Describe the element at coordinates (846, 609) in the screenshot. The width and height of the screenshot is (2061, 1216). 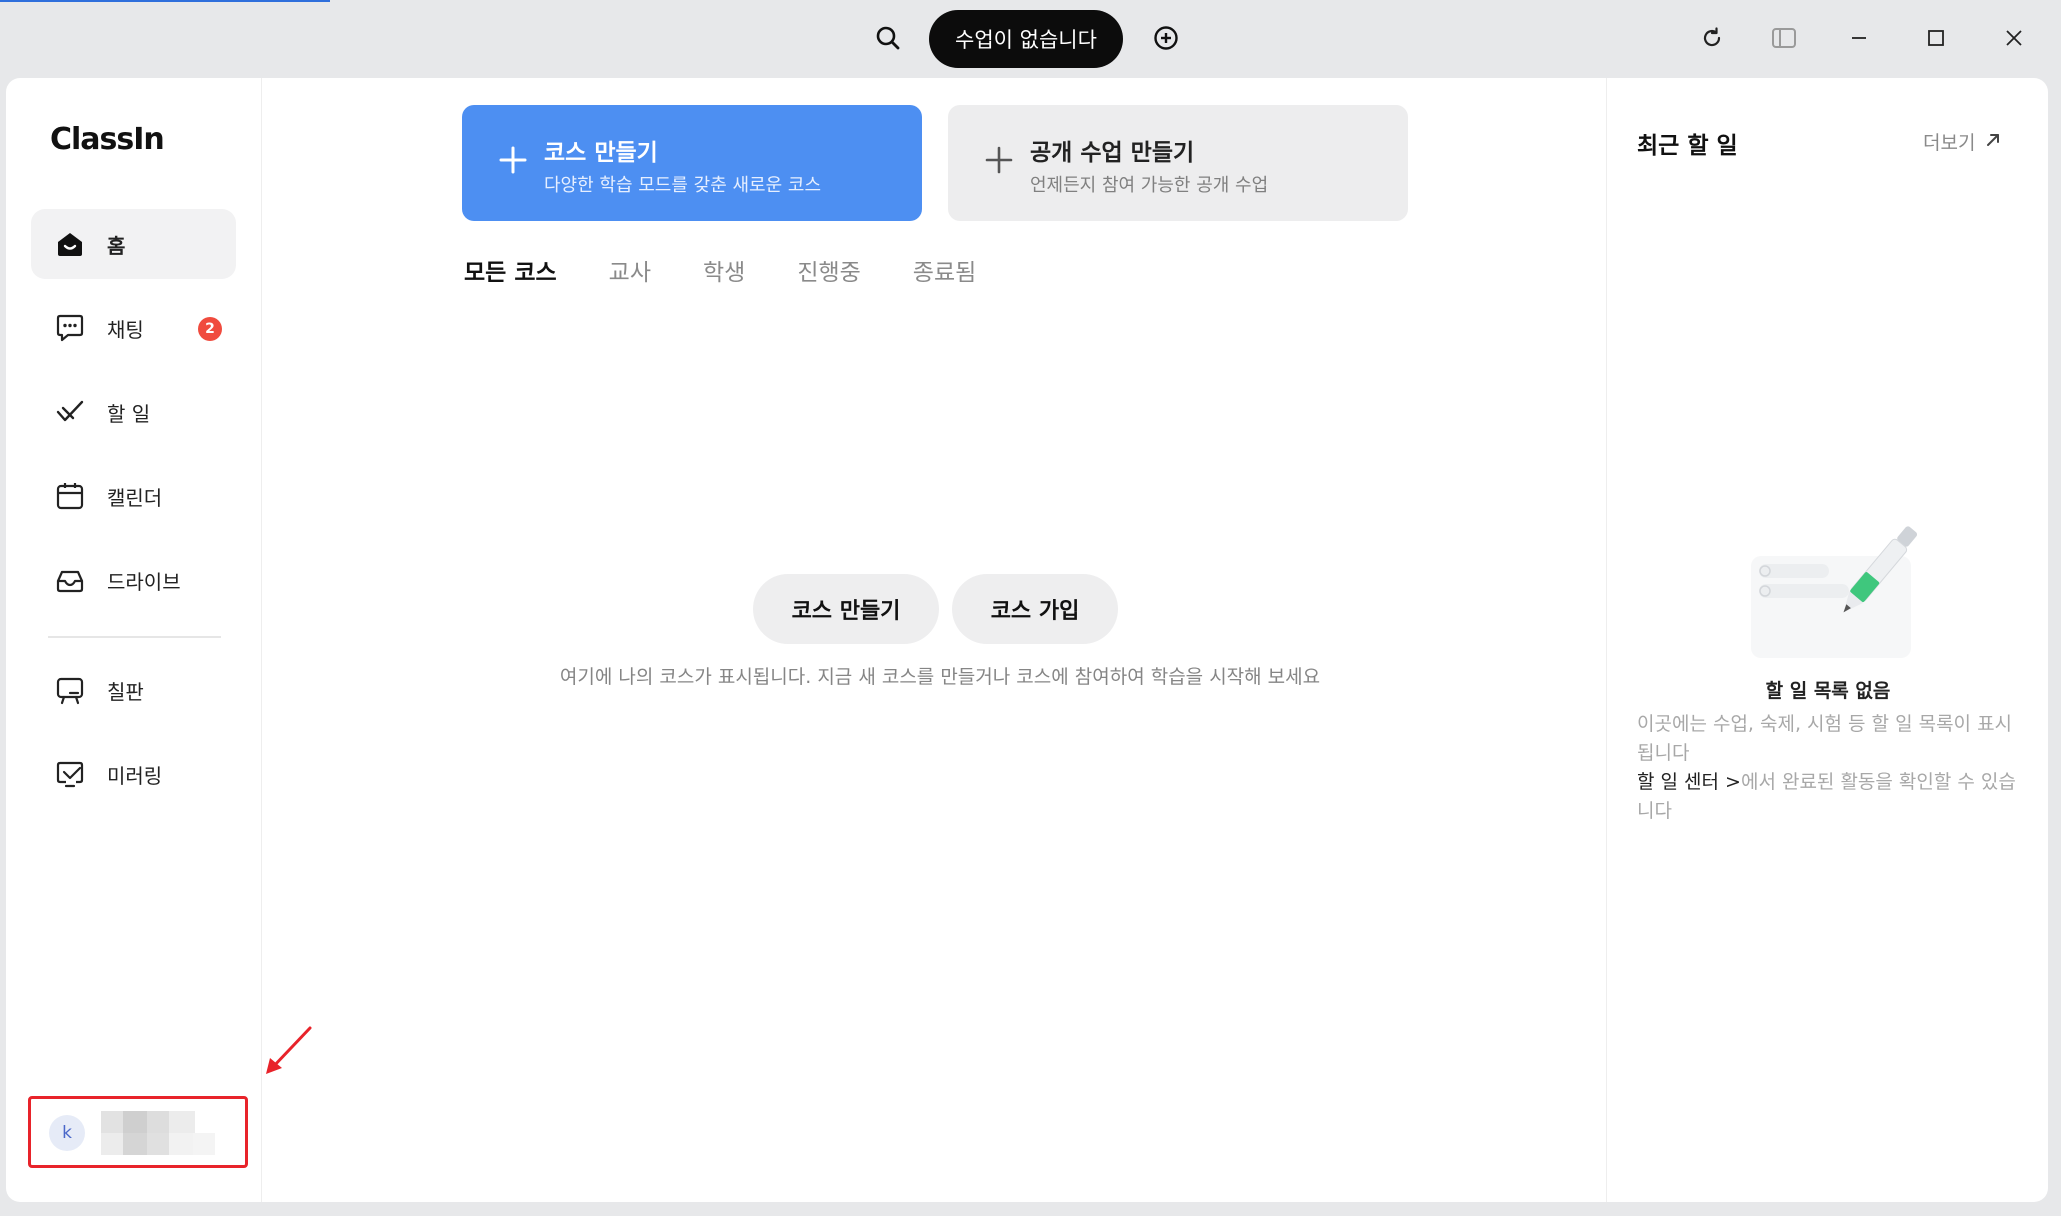
I see `empty-create-course-button: 코스 만들기` at that location.